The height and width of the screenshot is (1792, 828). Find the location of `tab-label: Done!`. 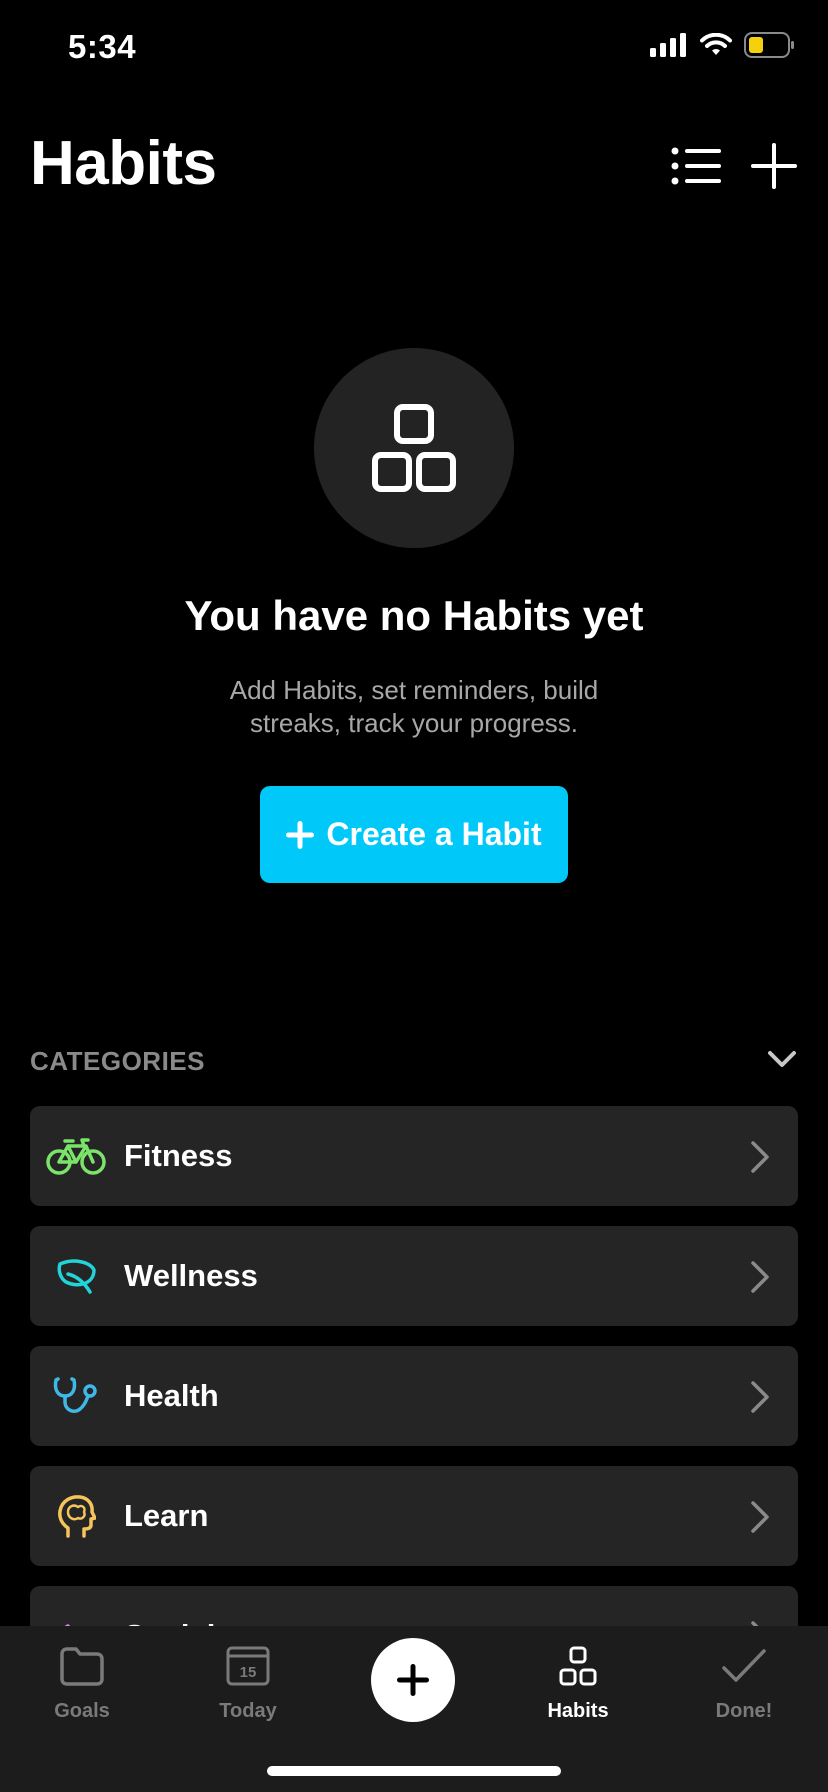

tab-label: Done! is located at coordinates (744, 1711).